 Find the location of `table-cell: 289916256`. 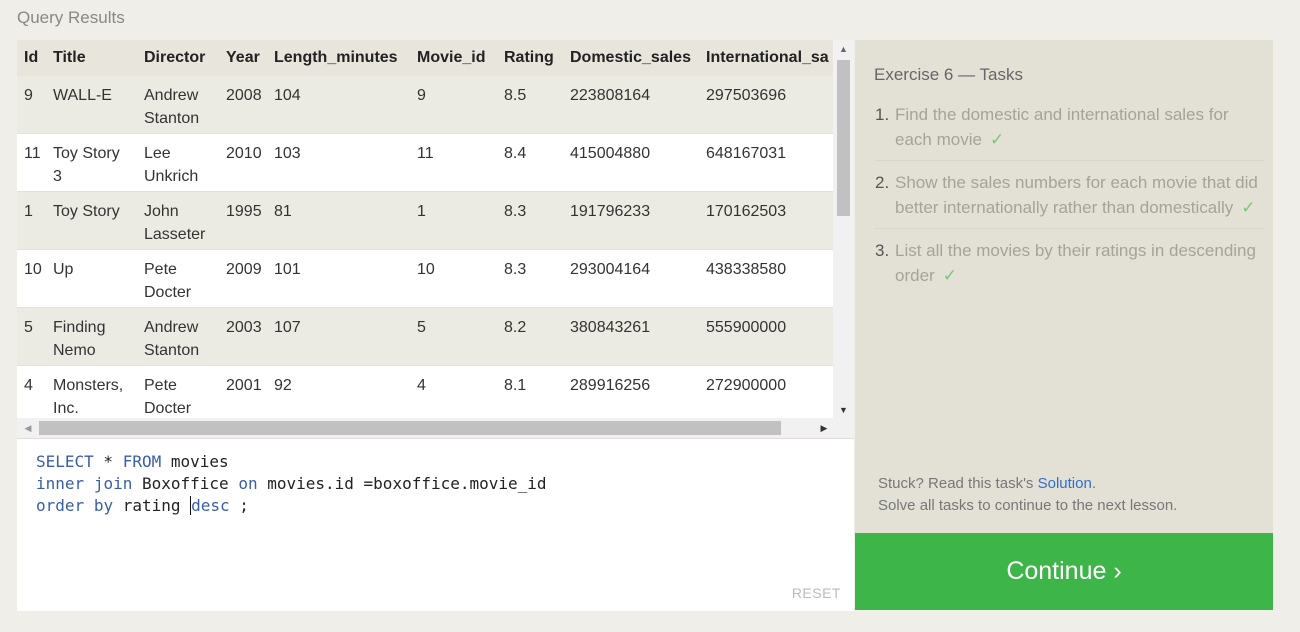

table-cell: 289916256 is located at coordinates (632, 391).